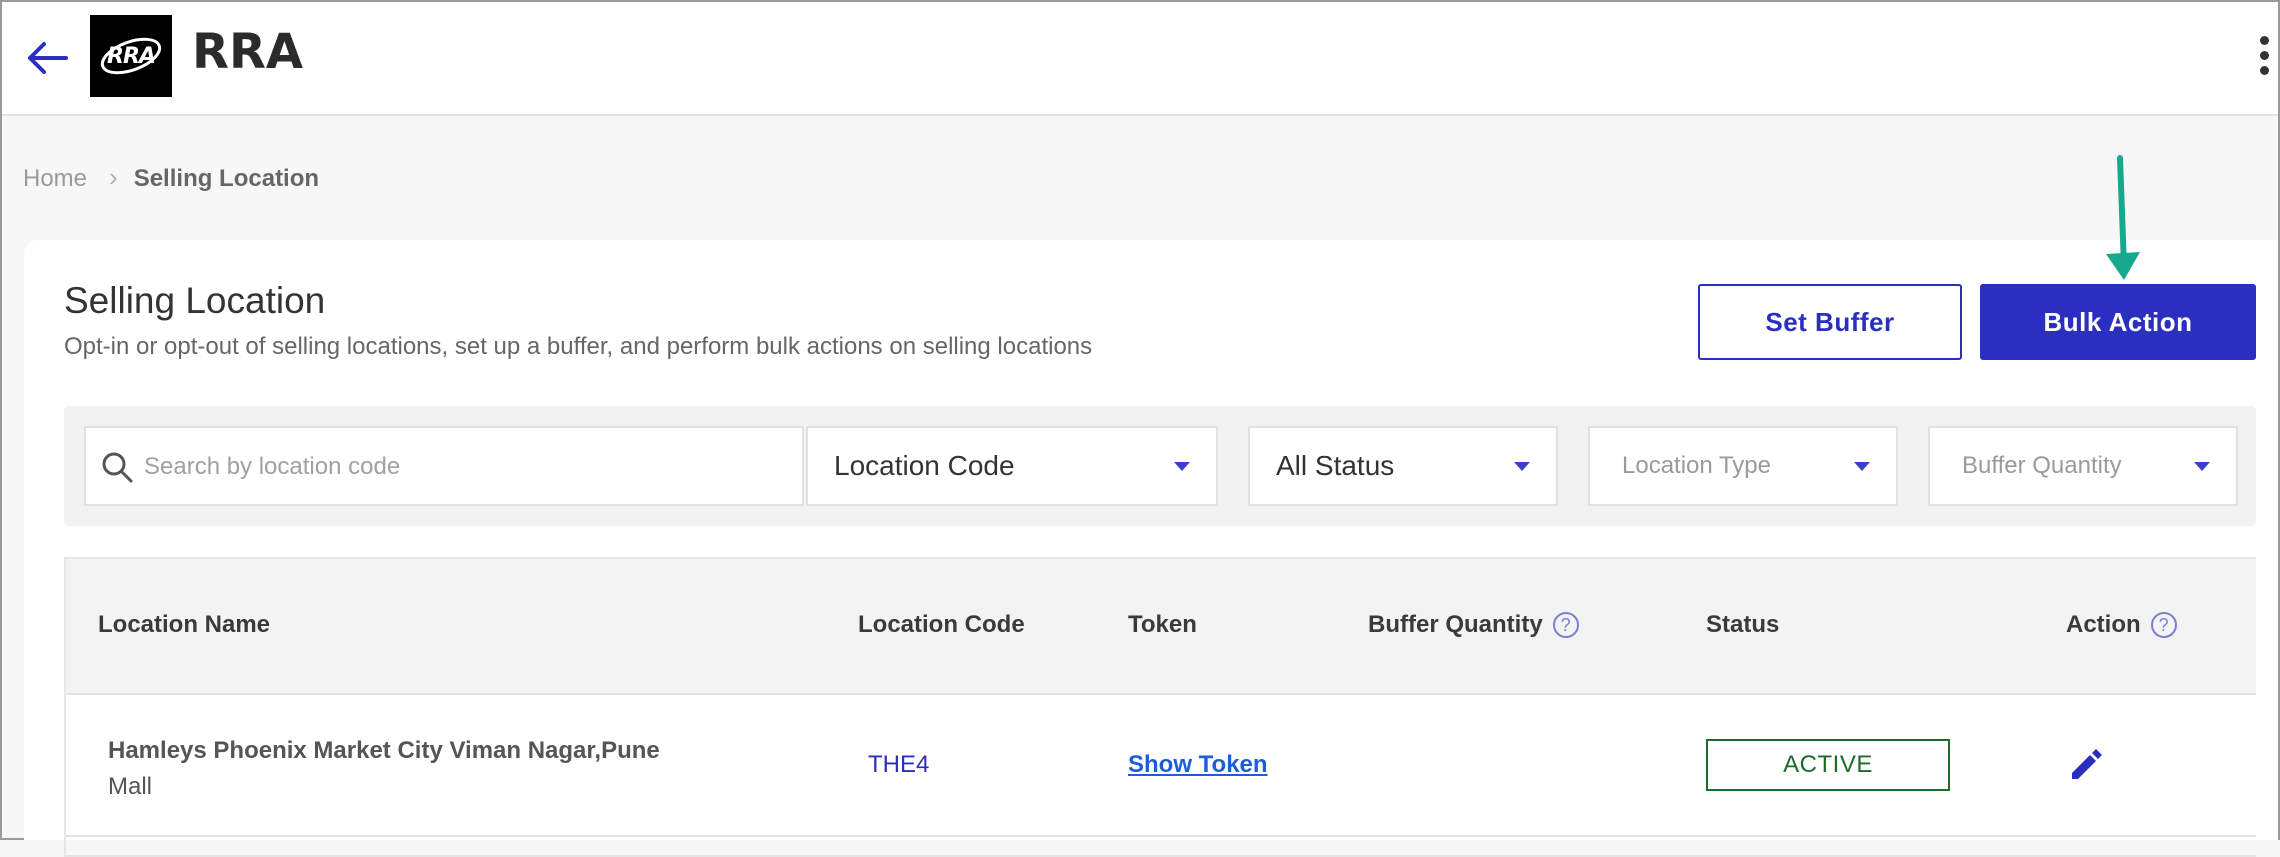 The width and height of the screenshot is (2280, 857). I want to click on column-header-buffer-quantity: Buffer Quantity ?, so click(1473, 625).